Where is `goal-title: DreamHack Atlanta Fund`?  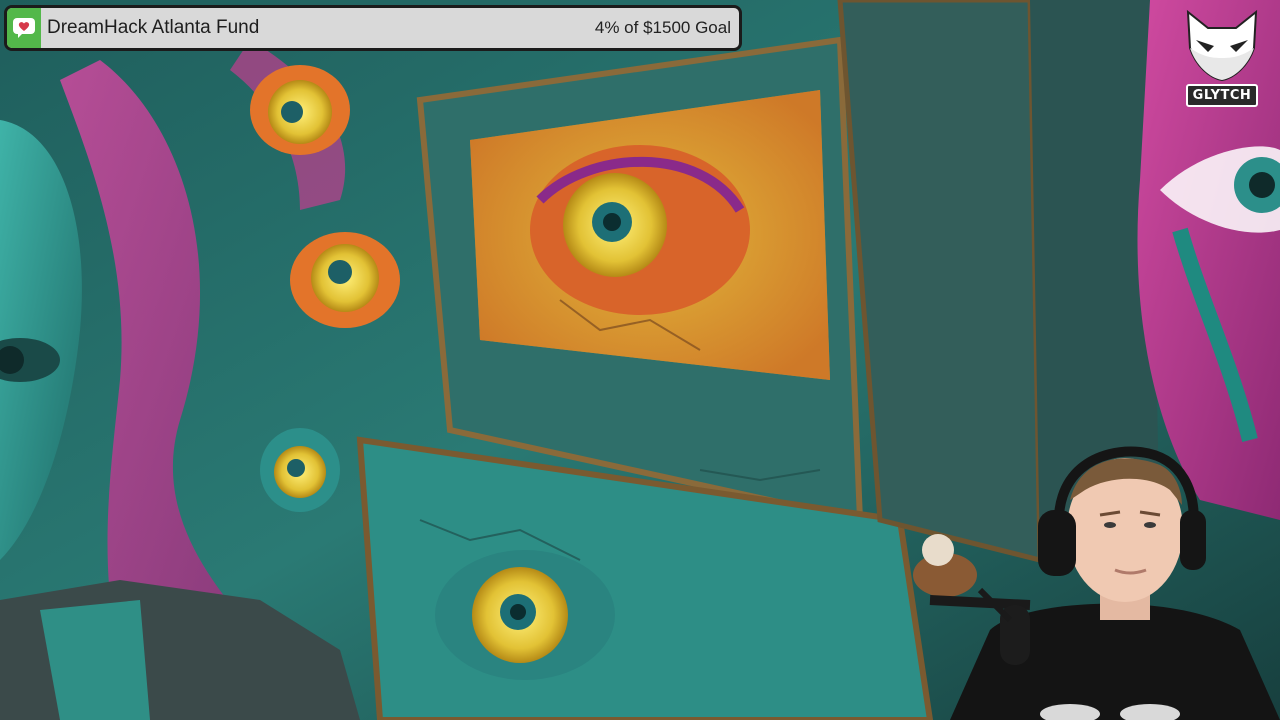
goal-title: DreamHack Atlanta Fund is located at coordinates (153, 27).